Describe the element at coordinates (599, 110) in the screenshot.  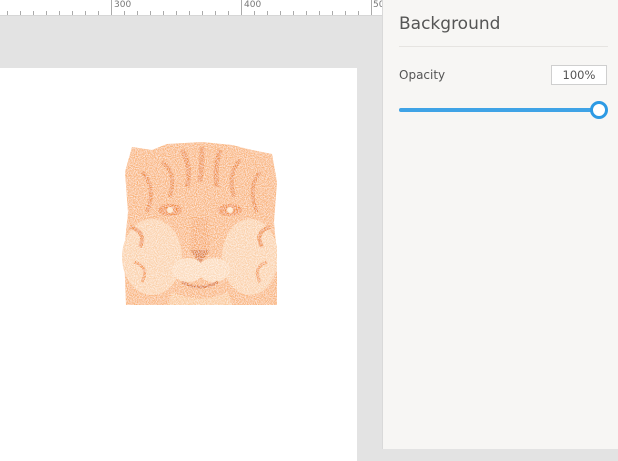
I see `opacity-slider-thumb` at that location.